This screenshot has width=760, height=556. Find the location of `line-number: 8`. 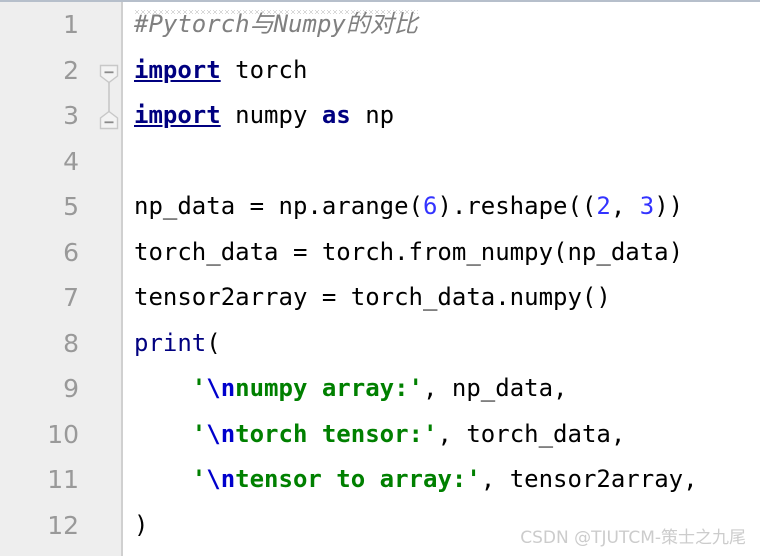

line-number: 8 is located at coordinates (71, 343).